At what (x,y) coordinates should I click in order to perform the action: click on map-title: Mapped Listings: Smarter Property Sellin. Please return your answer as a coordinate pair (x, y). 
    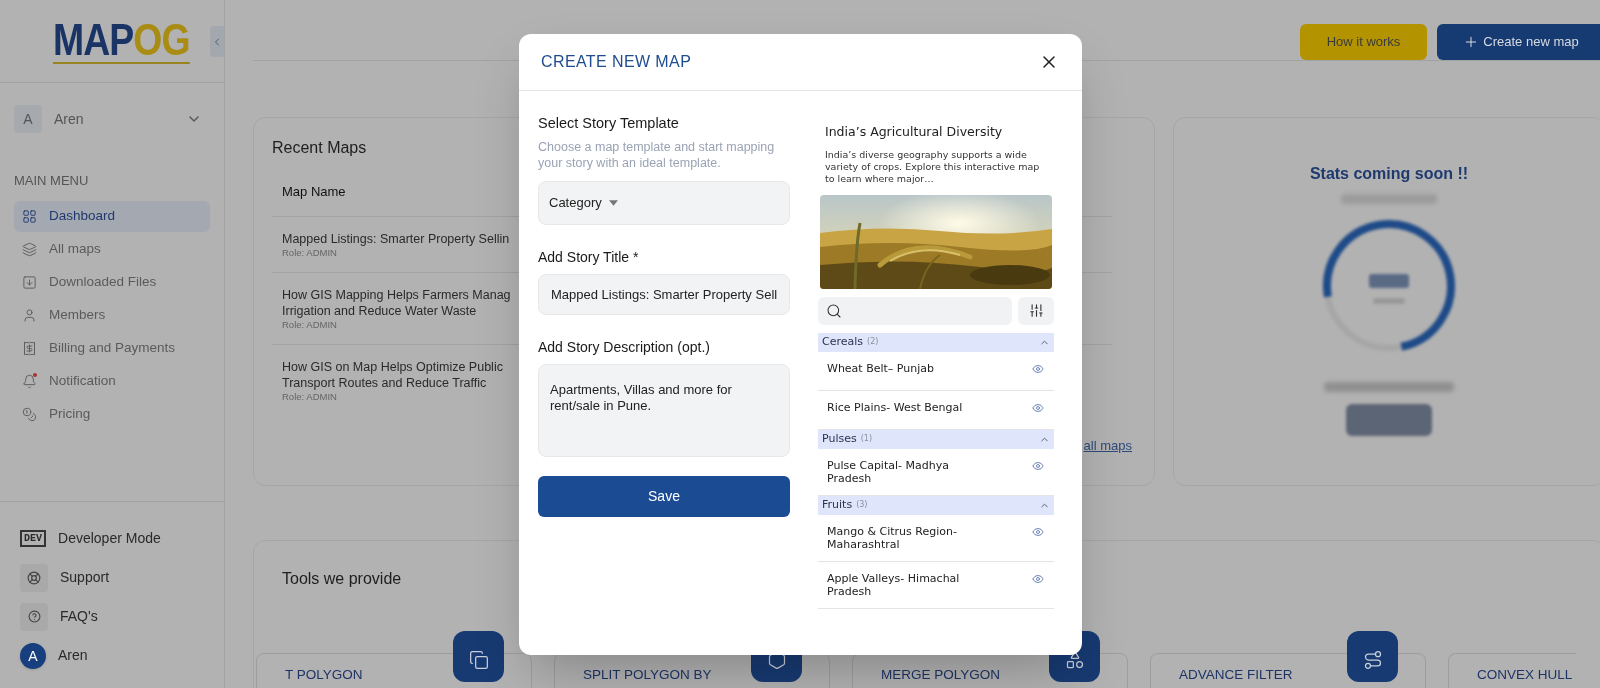
    Looking at the image, I should click on (396, 238).